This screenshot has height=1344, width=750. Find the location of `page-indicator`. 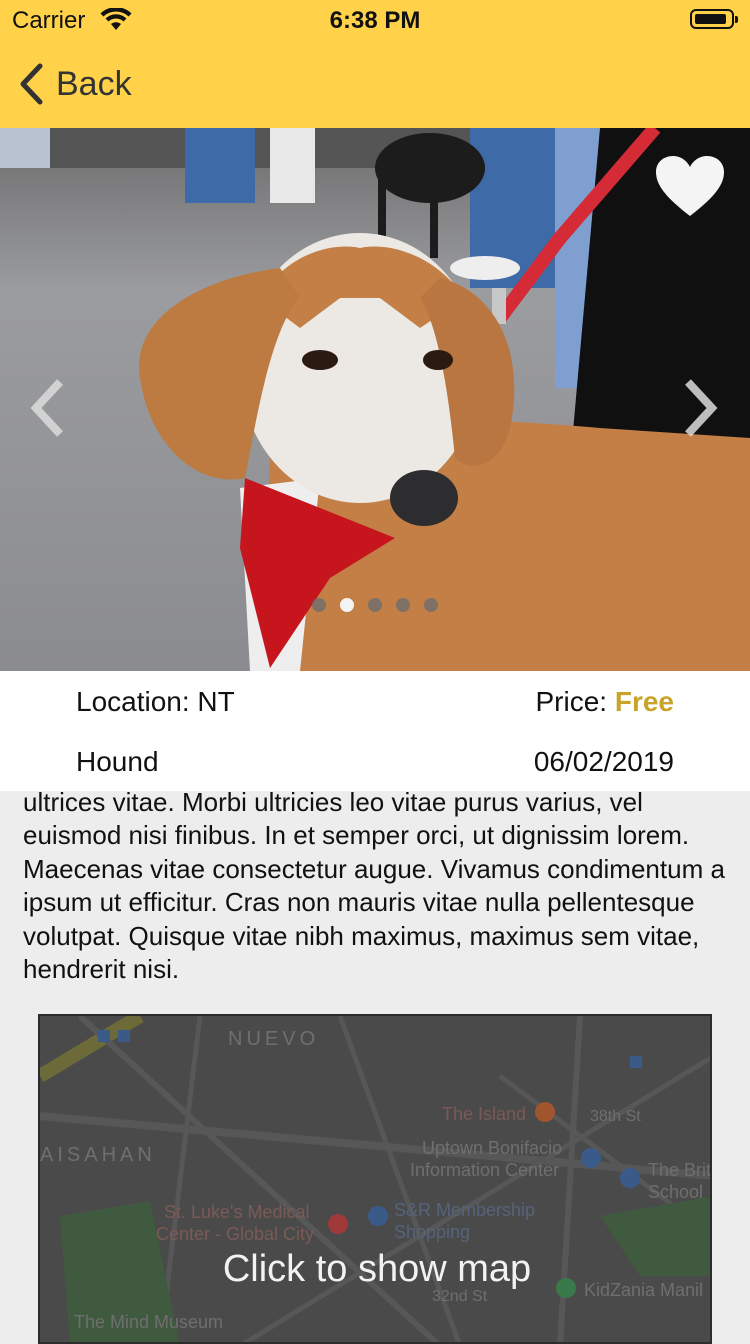

page-indicator is located at coordinates (375, 605).